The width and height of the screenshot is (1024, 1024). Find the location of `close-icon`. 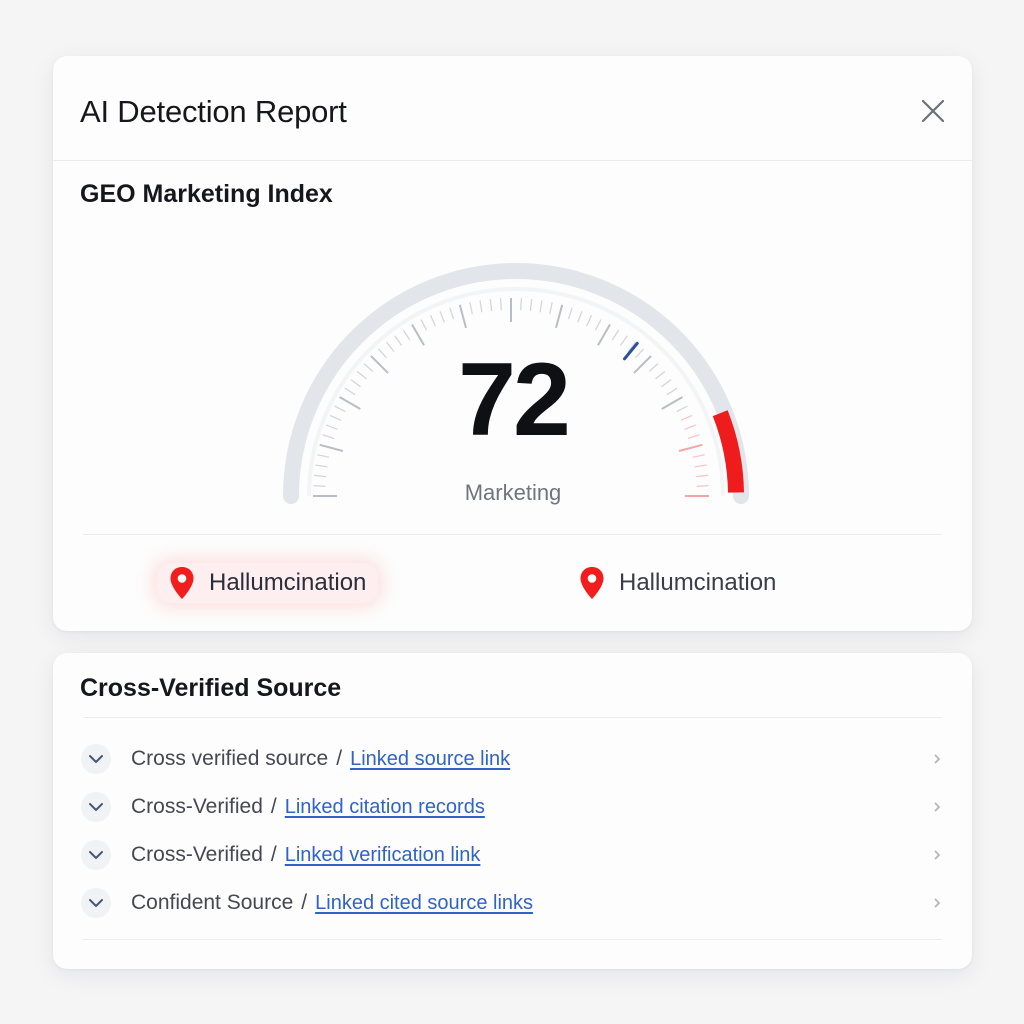

close-icon is located at coordinates (933, 111).